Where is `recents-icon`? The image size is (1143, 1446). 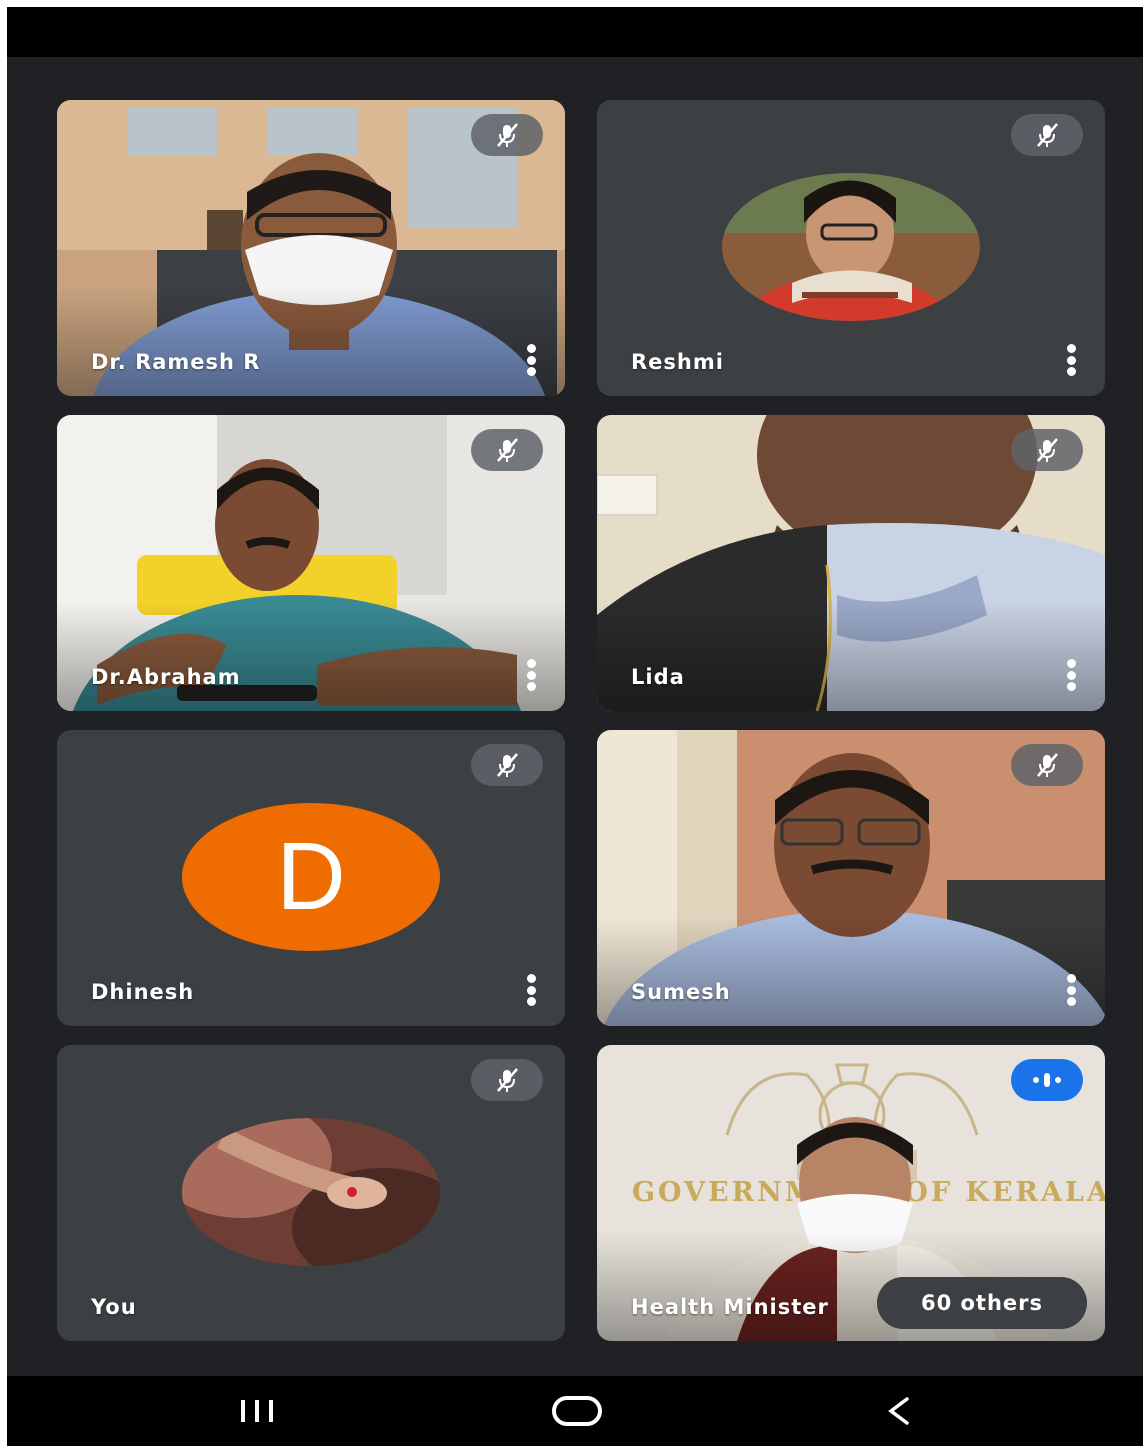 recents-icon is located at coordinates (257, 1411).